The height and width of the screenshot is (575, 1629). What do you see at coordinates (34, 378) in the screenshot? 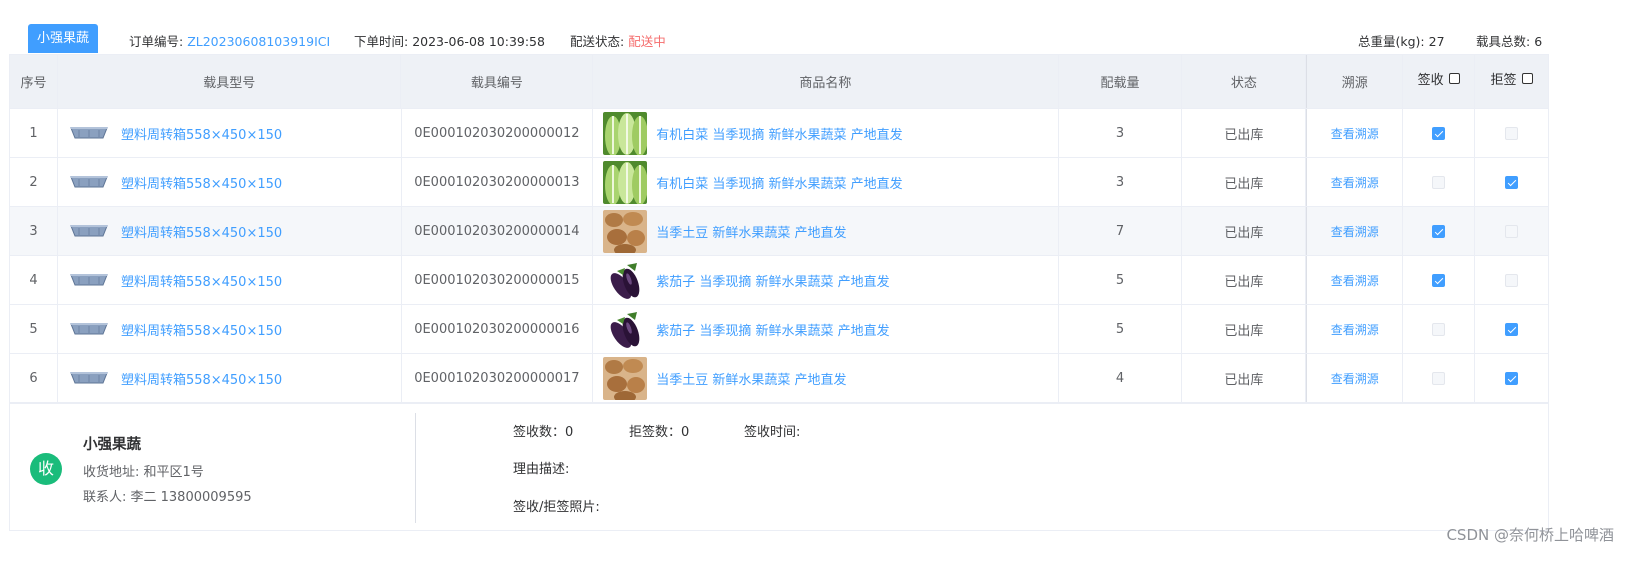
I see `row-seq: 6` at bounding box center [34, 378].